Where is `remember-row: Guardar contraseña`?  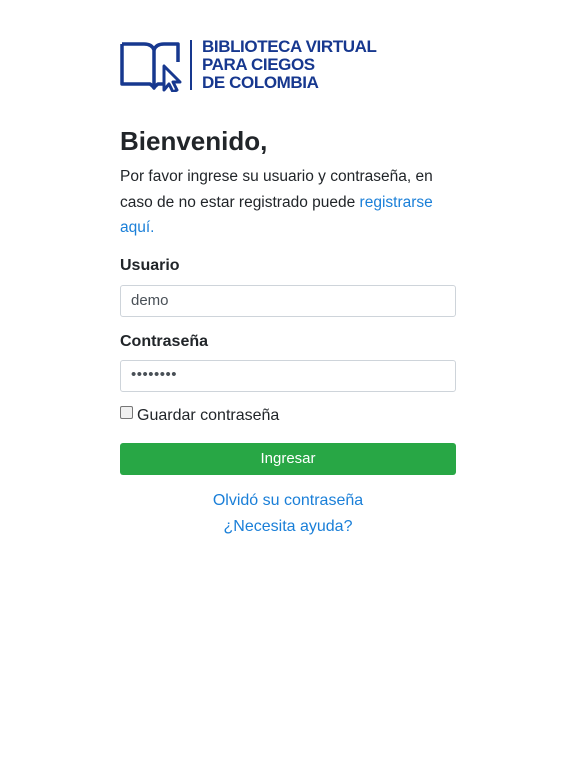
remember-row: Guardar contraseña is located at coordinates (199, 415).